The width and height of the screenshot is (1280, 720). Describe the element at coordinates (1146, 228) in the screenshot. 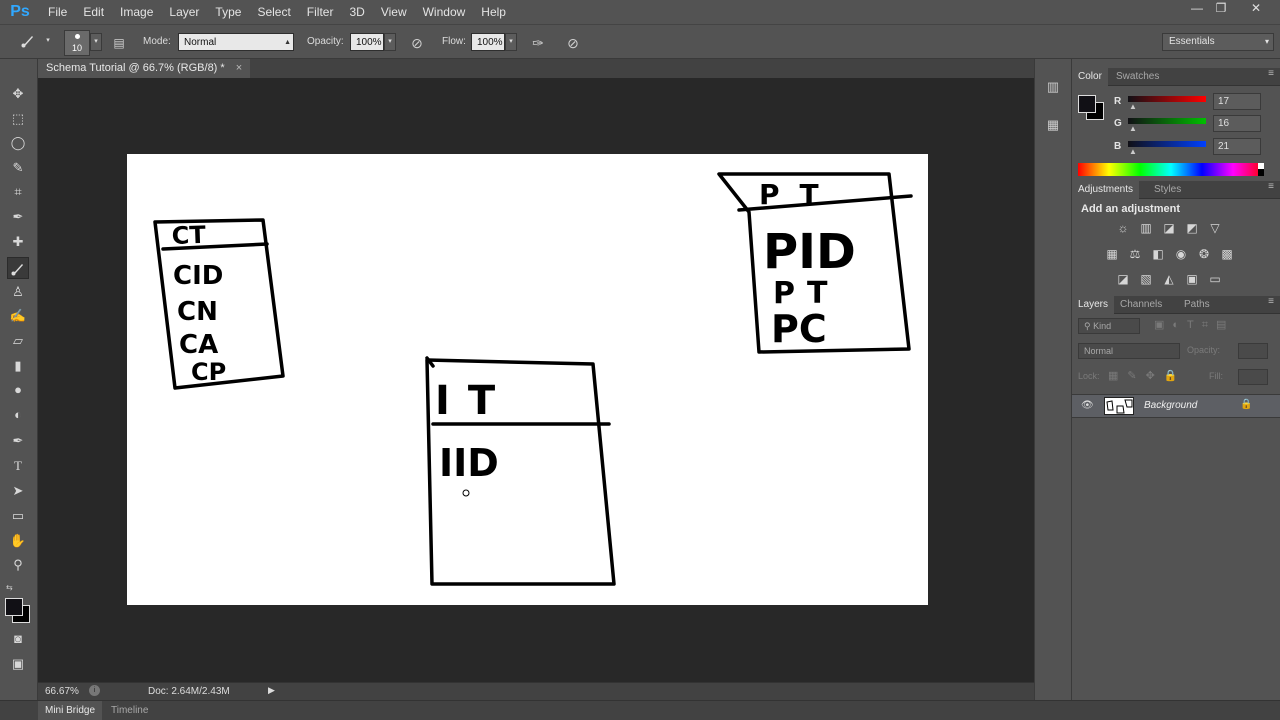

I see `levels-icon: ▥` at that location.